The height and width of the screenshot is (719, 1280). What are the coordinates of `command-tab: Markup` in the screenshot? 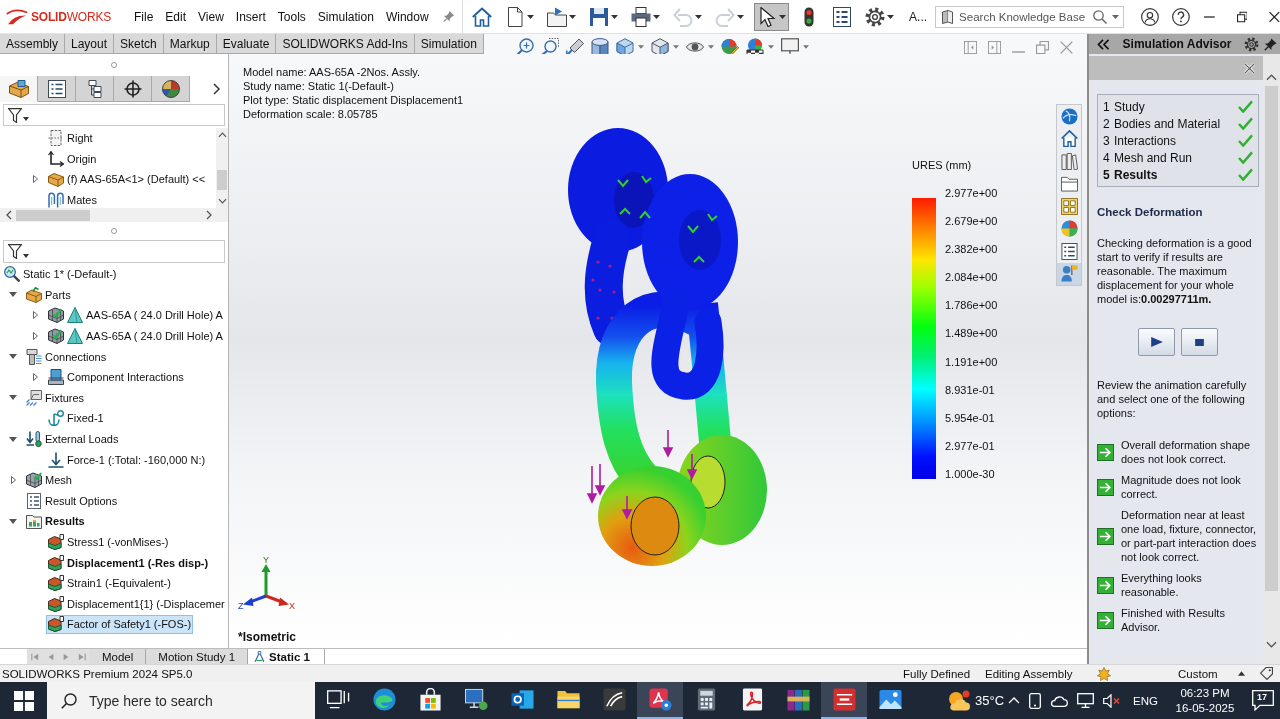 It's located at (190, 44).